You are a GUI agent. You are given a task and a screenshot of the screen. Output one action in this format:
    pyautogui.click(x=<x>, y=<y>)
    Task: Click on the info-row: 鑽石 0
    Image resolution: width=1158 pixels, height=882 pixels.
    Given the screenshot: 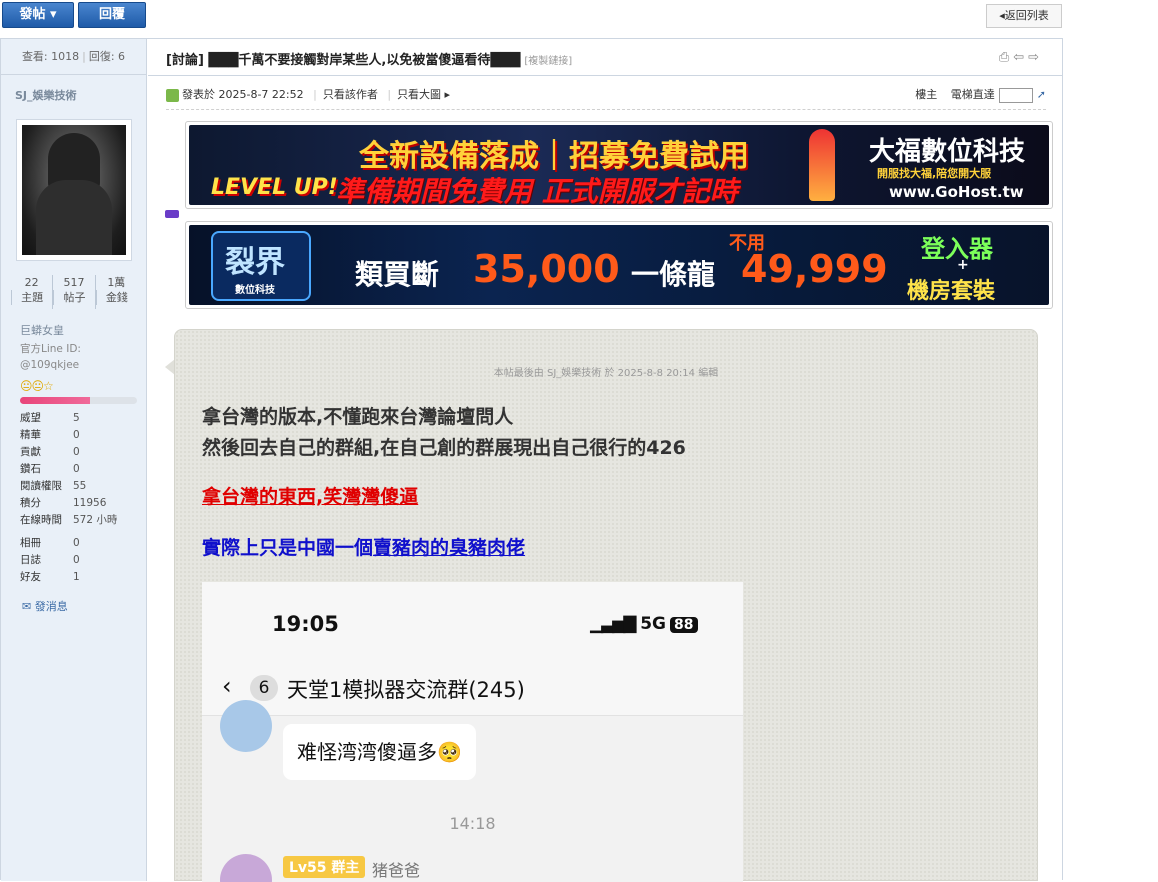 What is the action you would take?
    pyautogui.click(x=50, y=469)
    